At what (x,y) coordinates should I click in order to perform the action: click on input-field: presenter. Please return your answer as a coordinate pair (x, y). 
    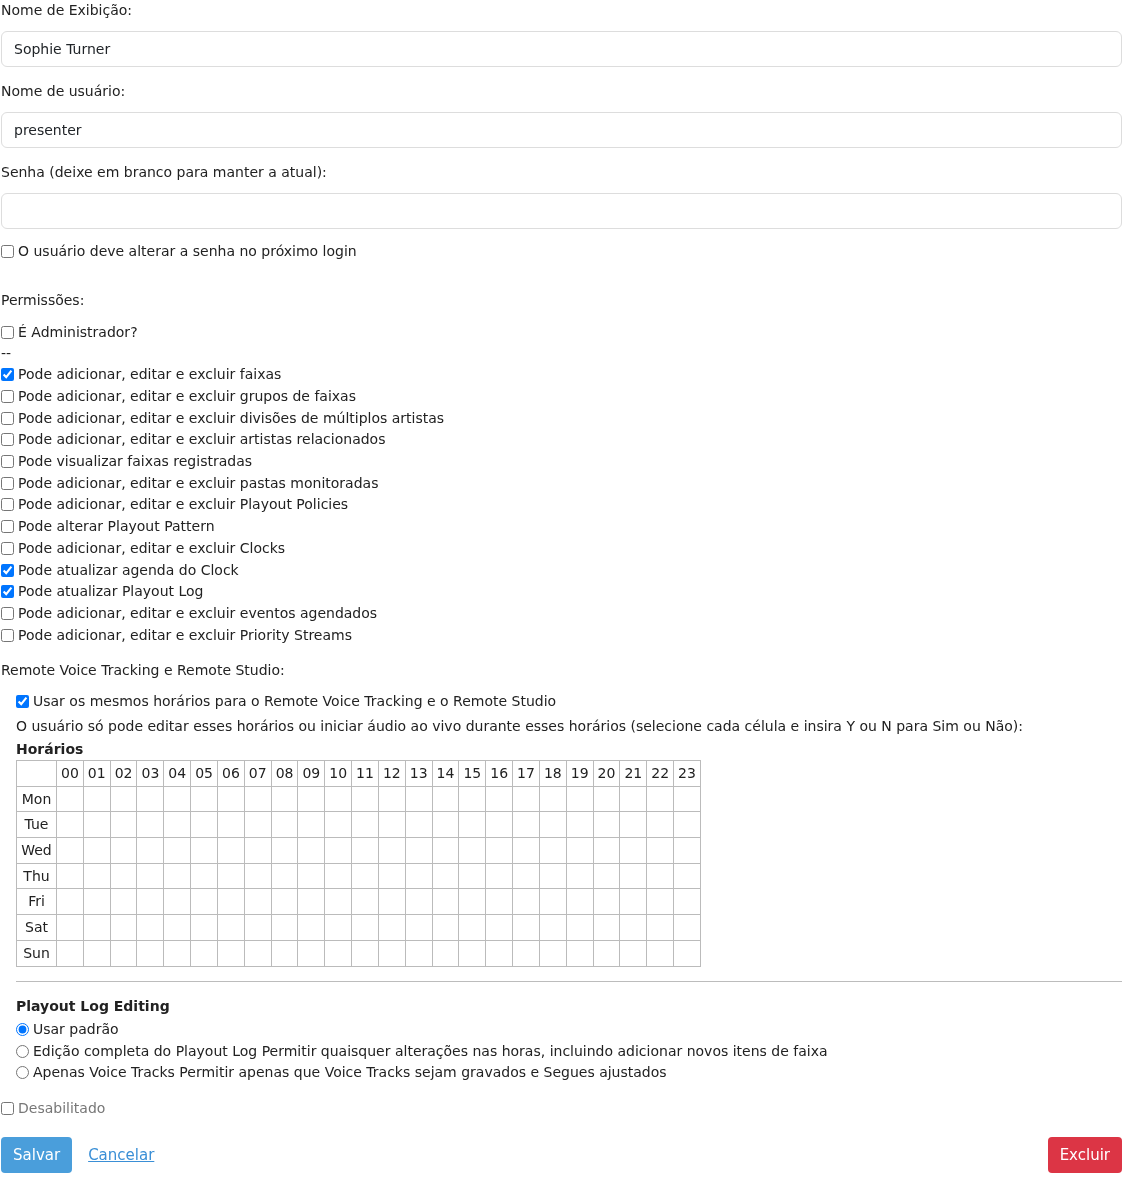
    Looking at the image, I should click on (561, 130).